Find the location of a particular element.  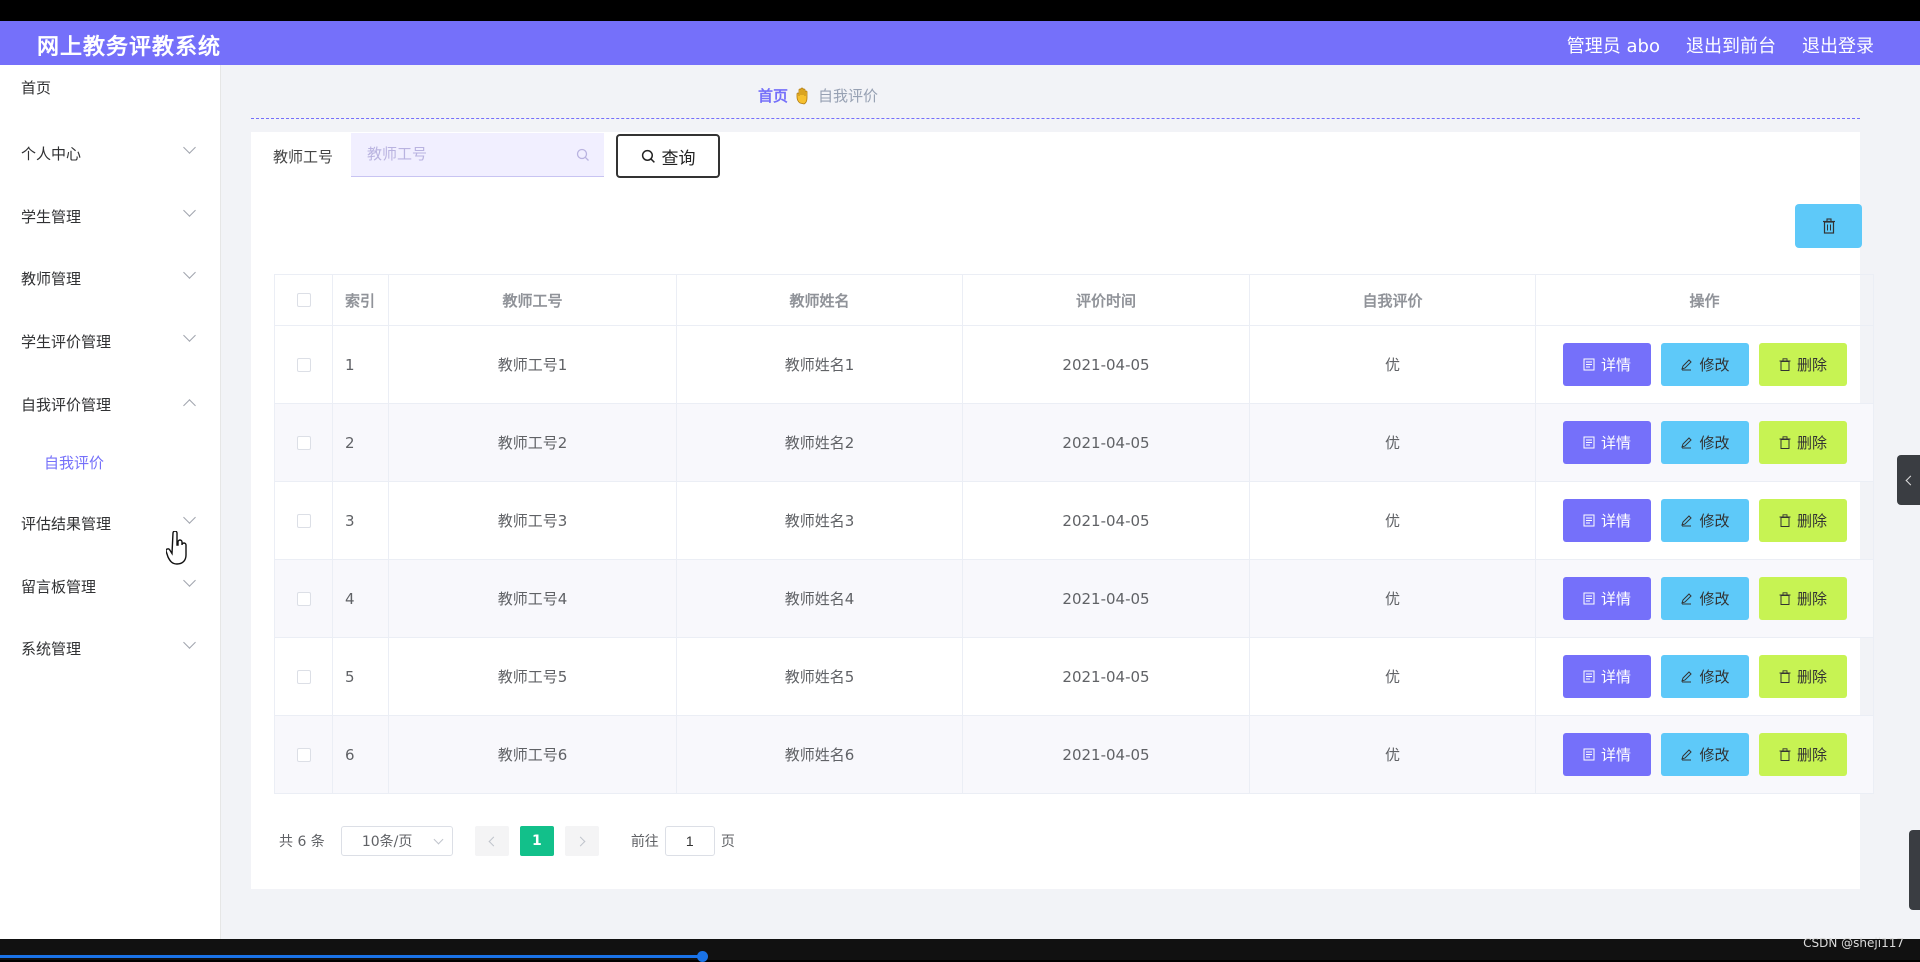

next-page-button is located at coordinates (581, 841).